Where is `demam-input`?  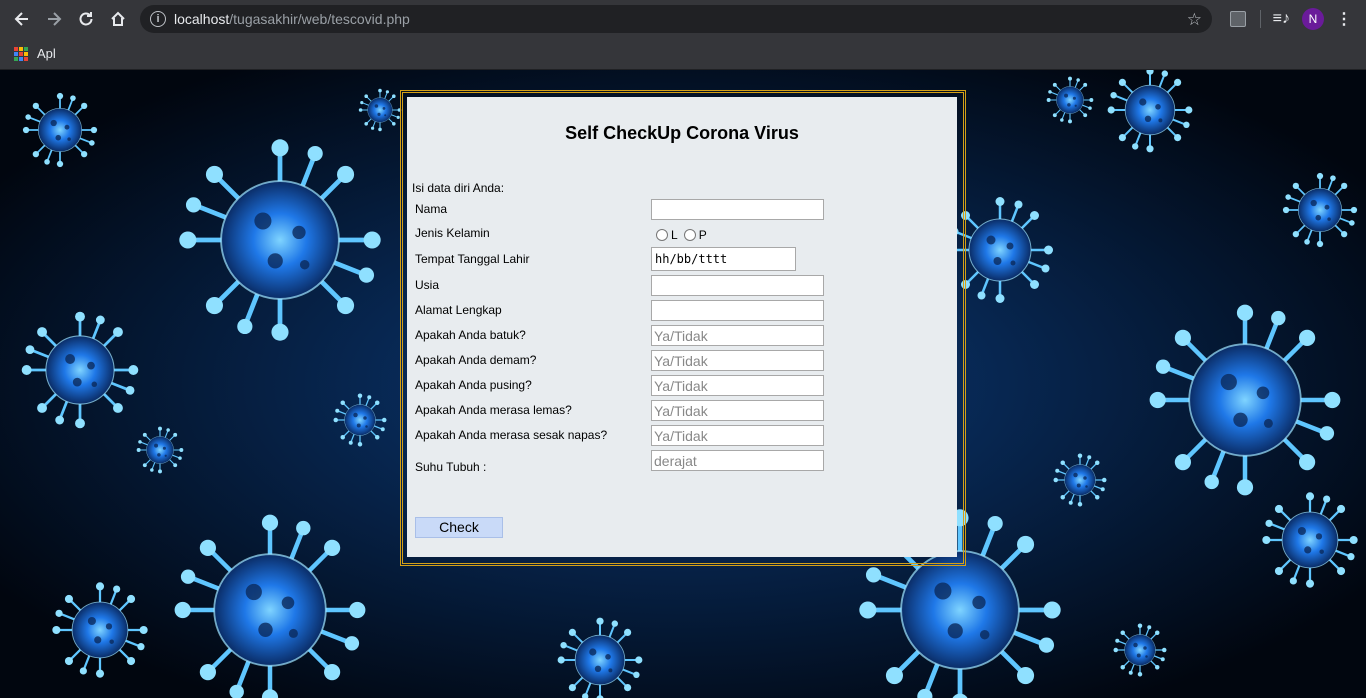 demam-input is located at coordinates (737, 360).